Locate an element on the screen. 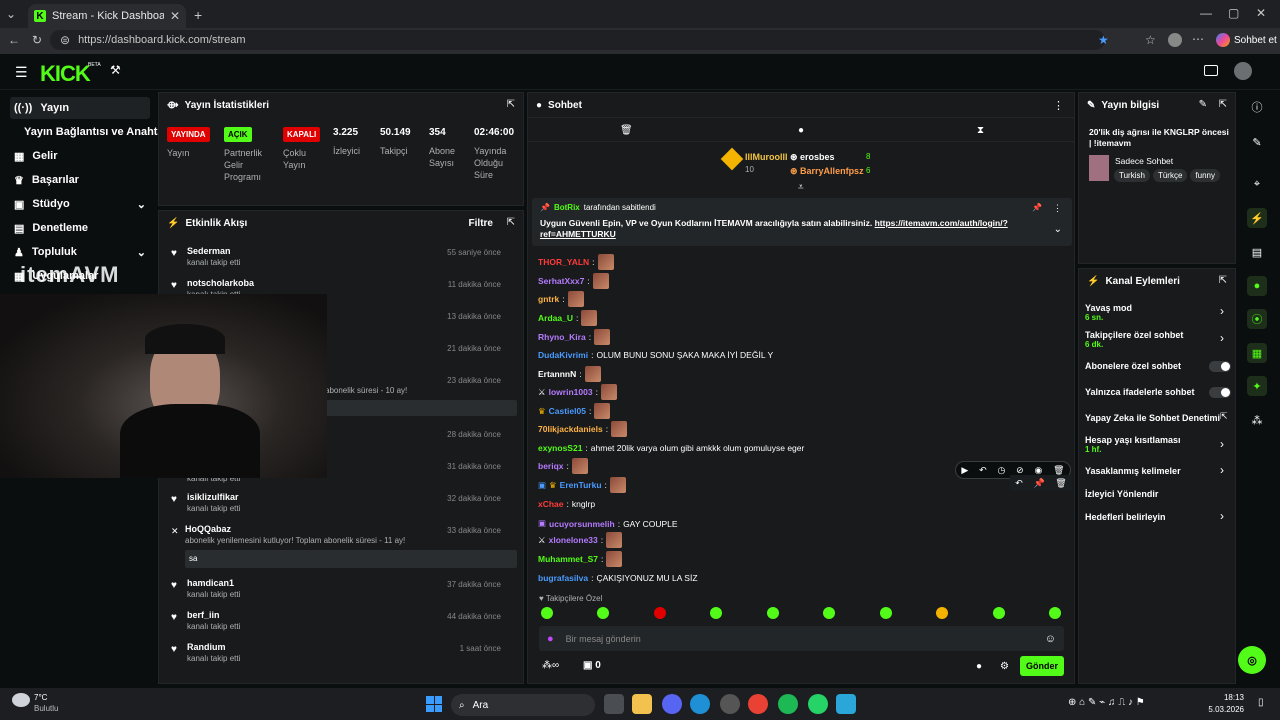  action-followers-only: Takipçilere özel sohbet 6 dk. is located at coordinates (1134, 339).